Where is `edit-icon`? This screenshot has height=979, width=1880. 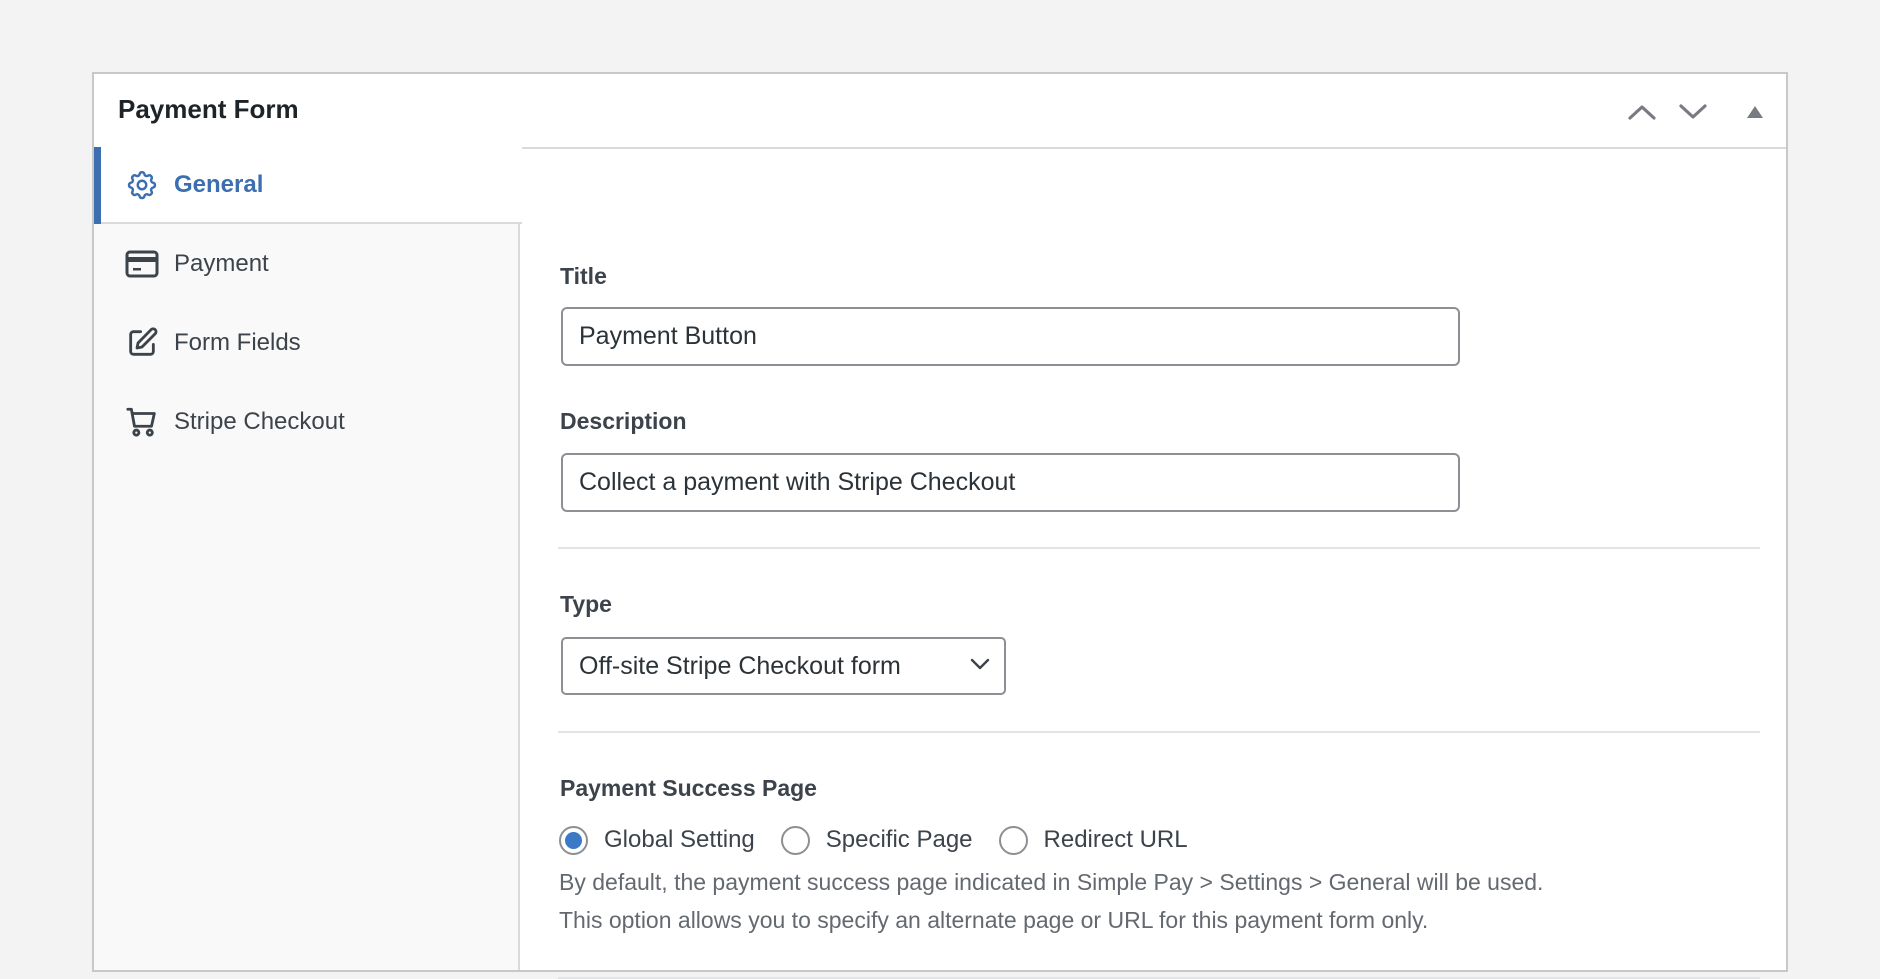
edit-icon is located at coordinates (142, 343).